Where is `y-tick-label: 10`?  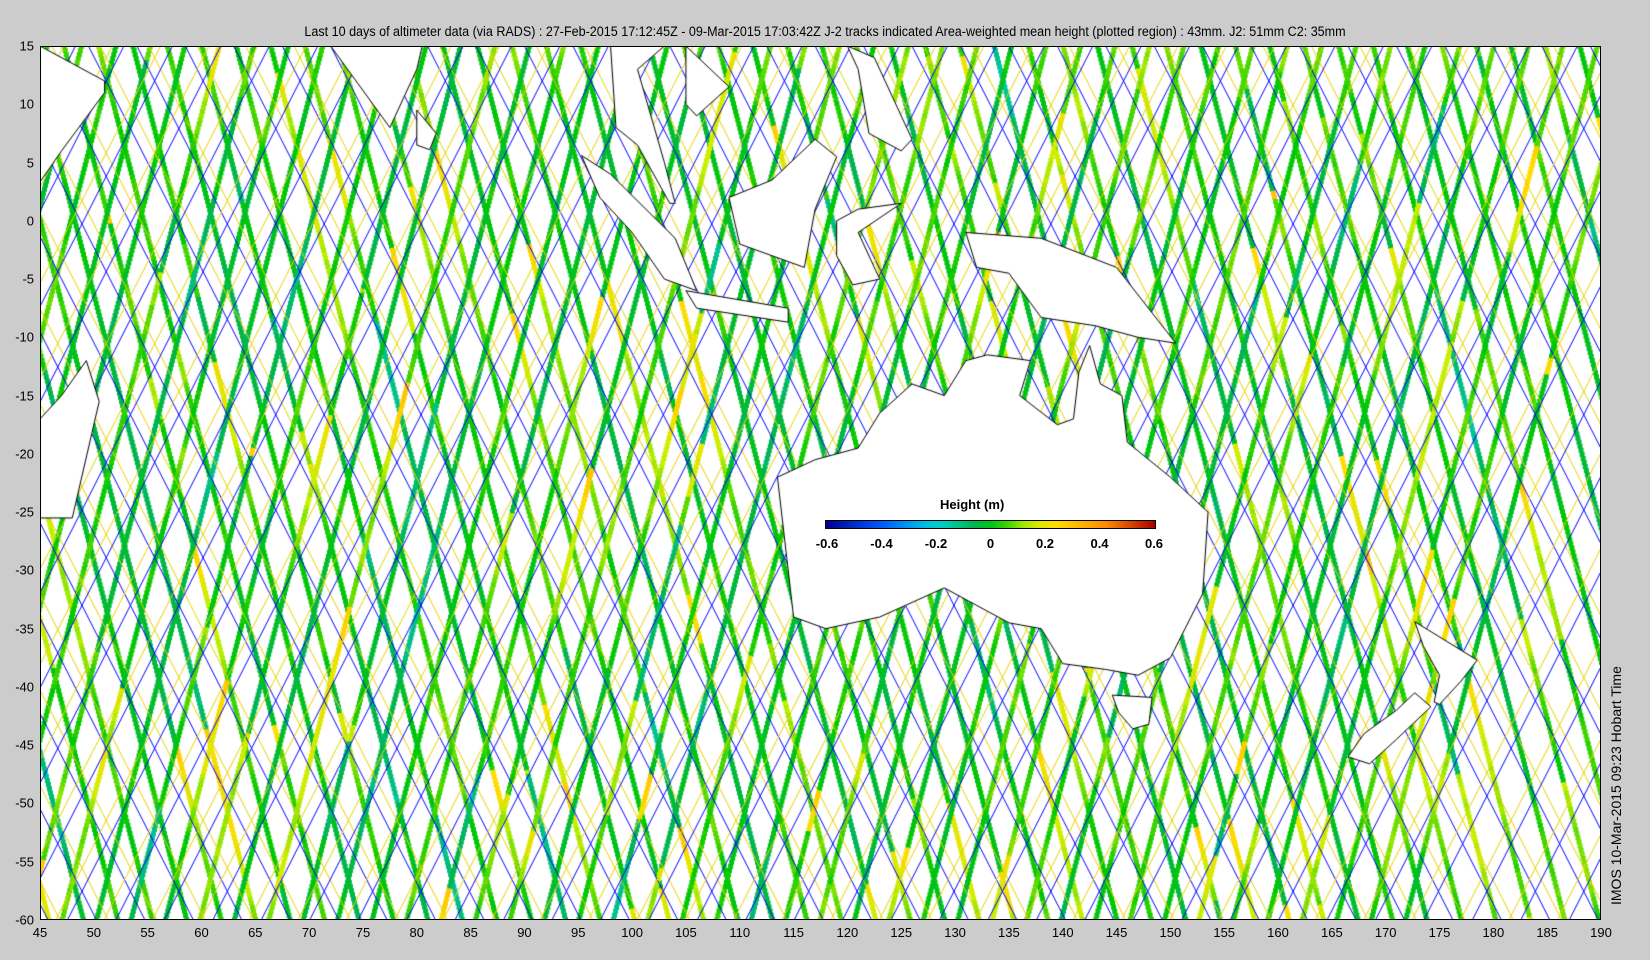
y-tick-label: 10 is located at coordinates (26, 104).